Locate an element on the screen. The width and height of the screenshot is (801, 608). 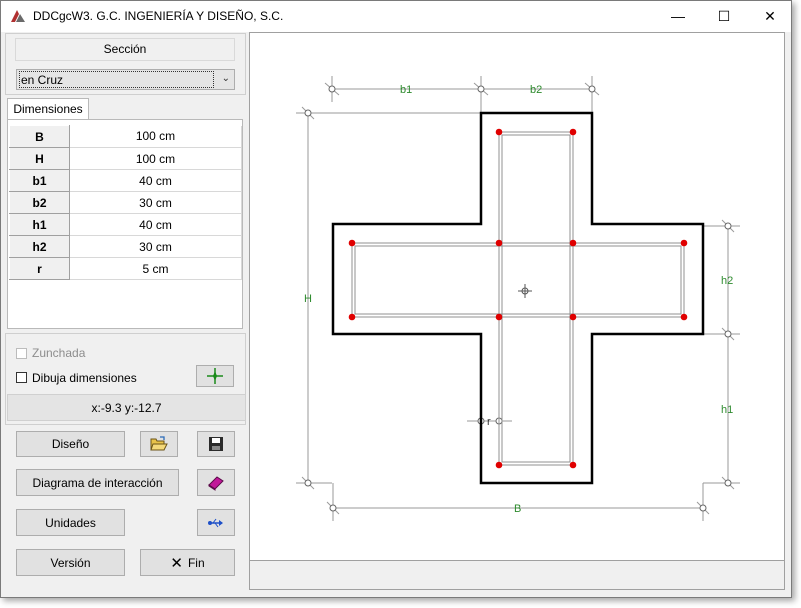
dimension-key: b2 is located at coordinates (39, 202).